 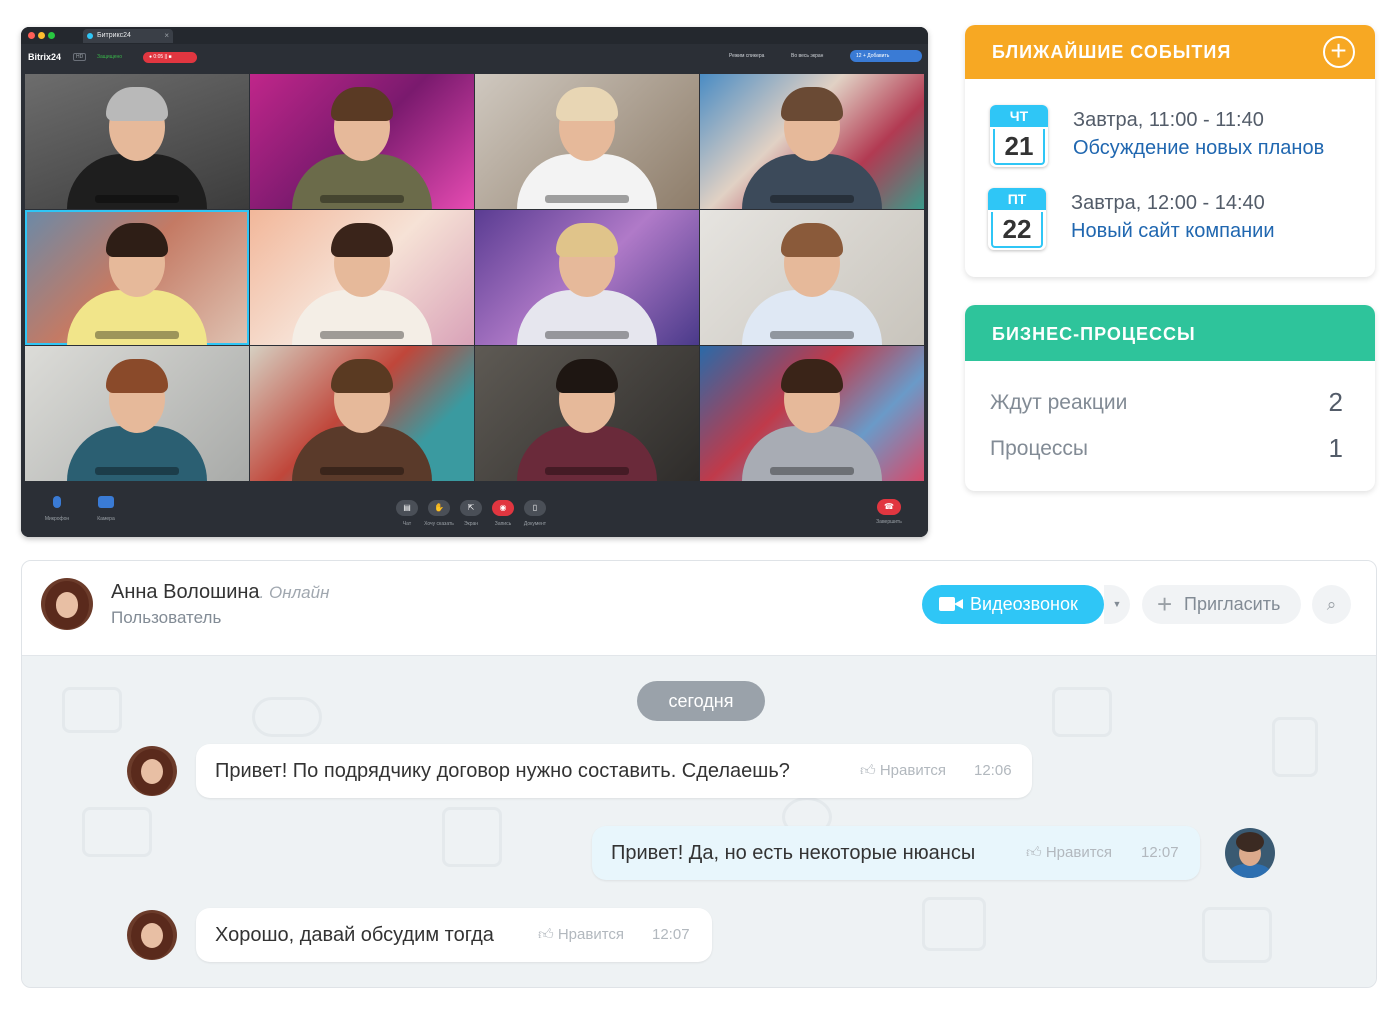 I want to click on event-weekday: ЧТ, so click(x=1019, y=116).